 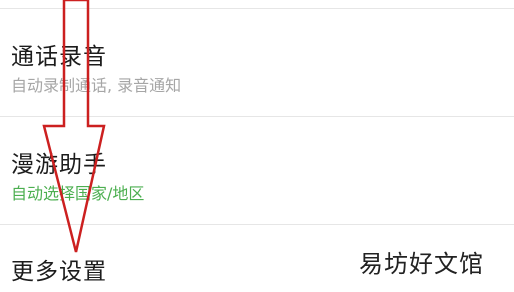 What do you see at coordinates (421, 261) in the screenshot?
I see `watermark-text: 易坊好文馆` at bounding box center [421, 261].